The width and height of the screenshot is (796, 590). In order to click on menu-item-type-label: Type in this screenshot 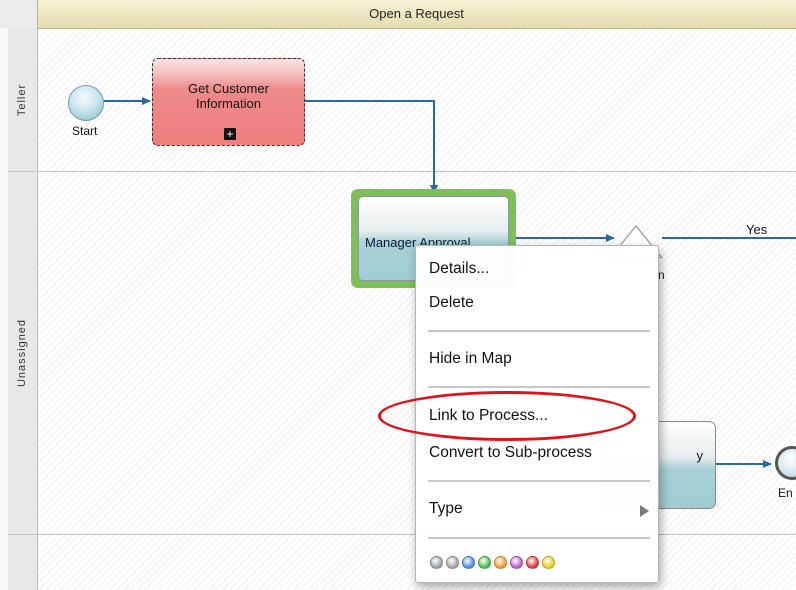, I will do `click(446, 508)`.